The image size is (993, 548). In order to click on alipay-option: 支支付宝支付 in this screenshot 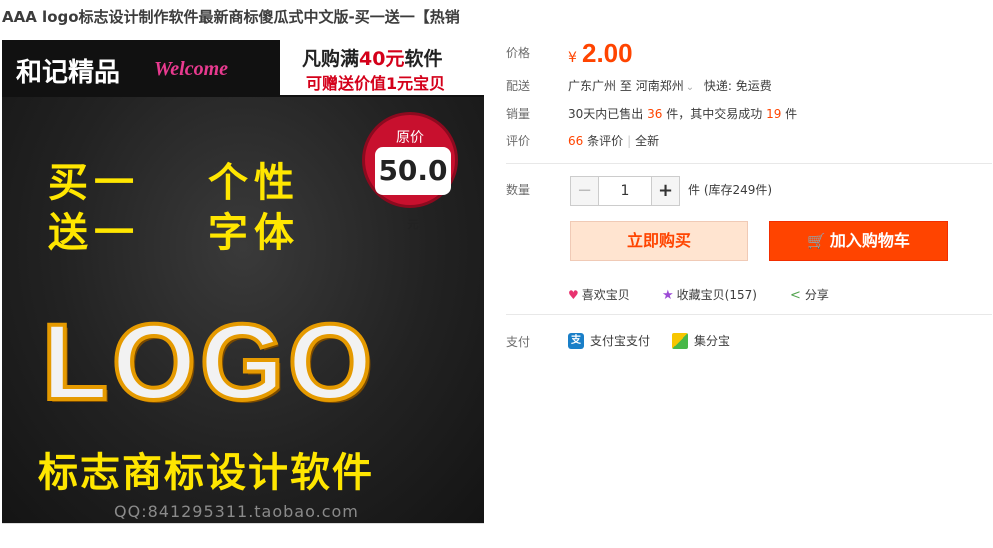, I will do `click(609, 340)`.